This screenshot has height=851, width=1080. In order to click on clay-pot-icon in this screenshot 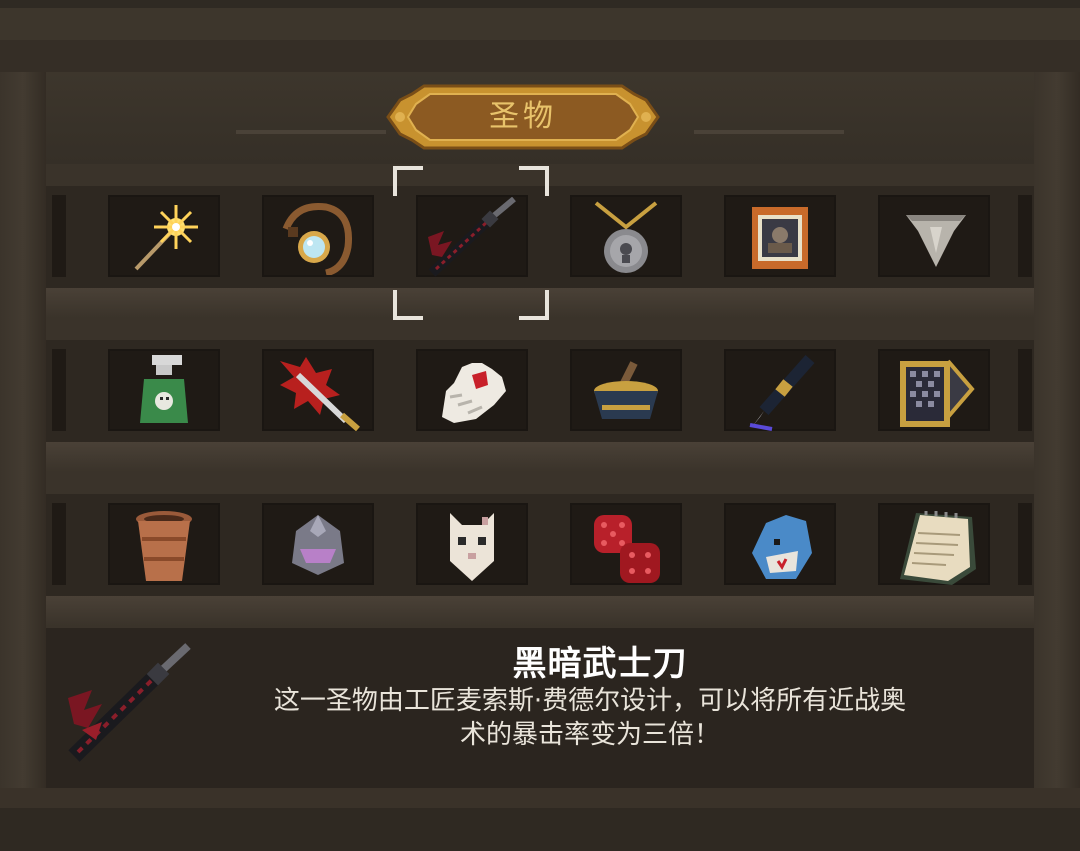, I will do `click(164, 546)`.